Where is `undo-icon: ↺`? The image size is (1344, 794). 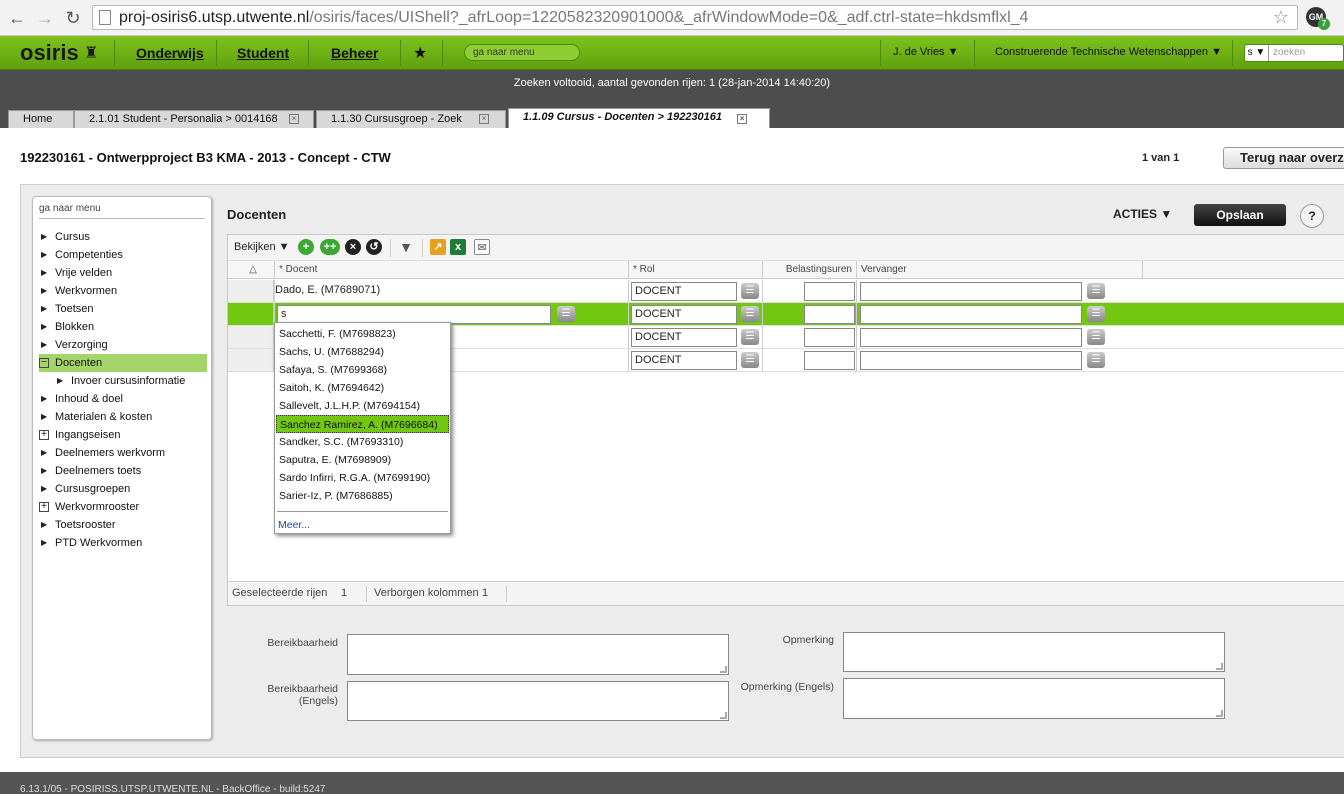 undo-icon: ↺ is located at coordinates (374, 247).